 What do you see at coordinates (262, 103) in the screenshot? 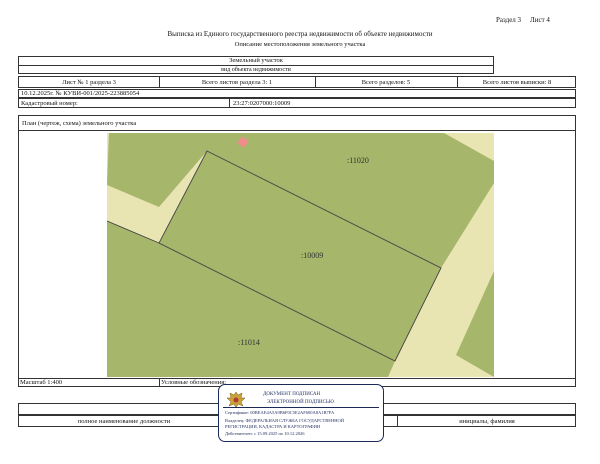
I see `cadastral-number: 23:27:0207000:10009` at bounding box center [262, 103].